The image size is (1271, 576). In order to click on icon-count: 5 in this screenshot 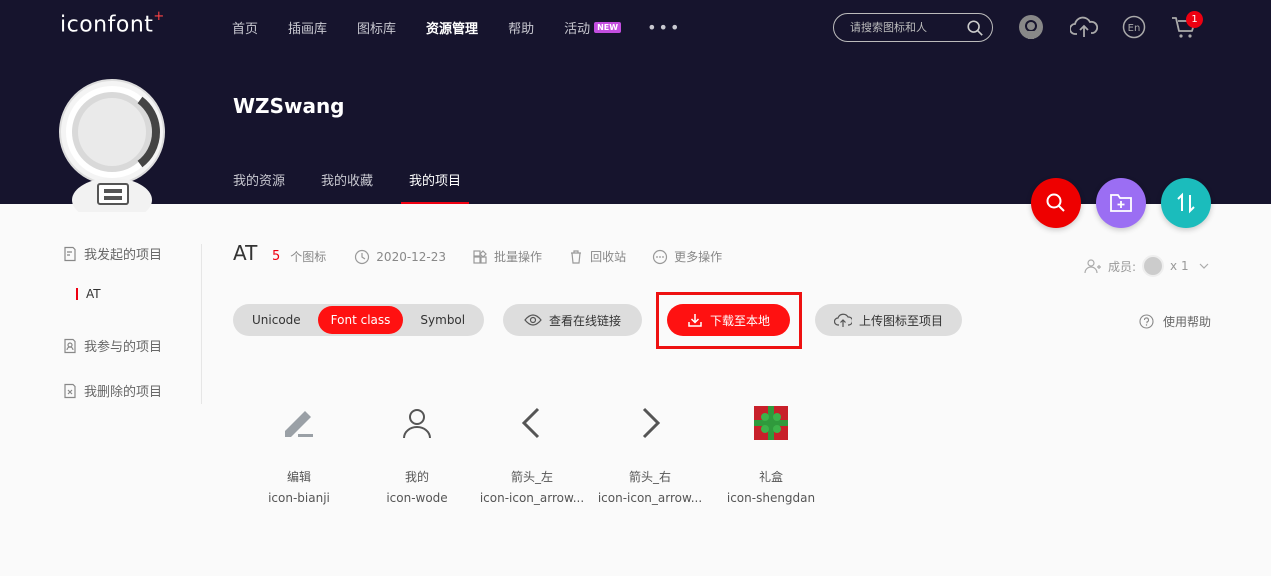, I will do `click(276, 256)`.